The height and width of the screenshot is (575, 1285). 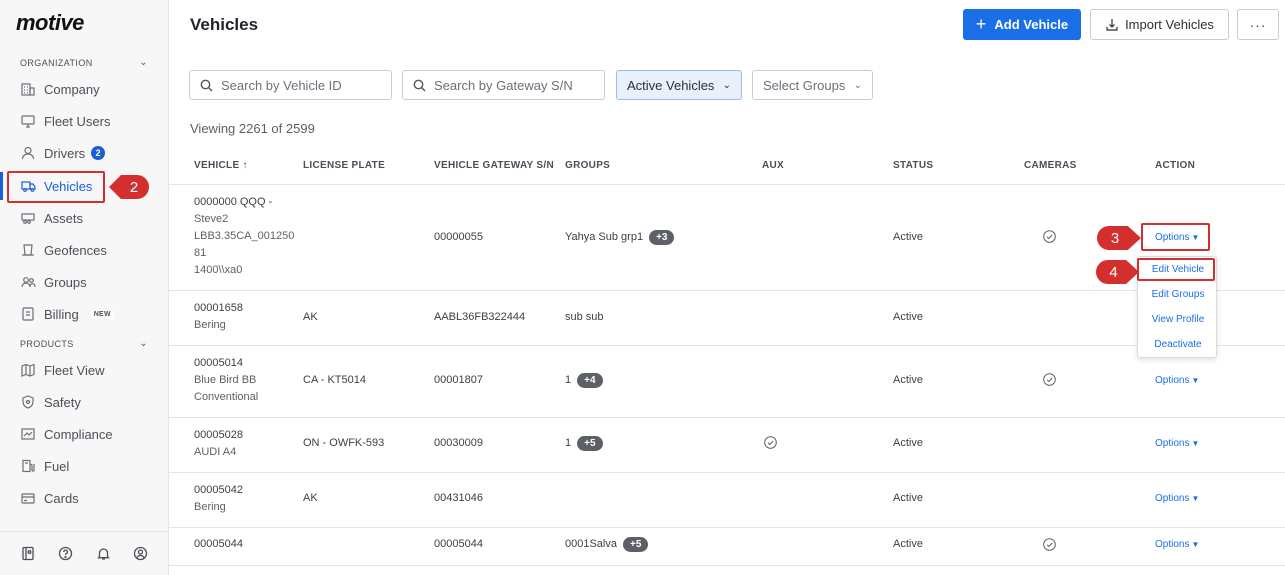 I want to click on sidebar-item-assets: Assets, so click(x=83, y=218).